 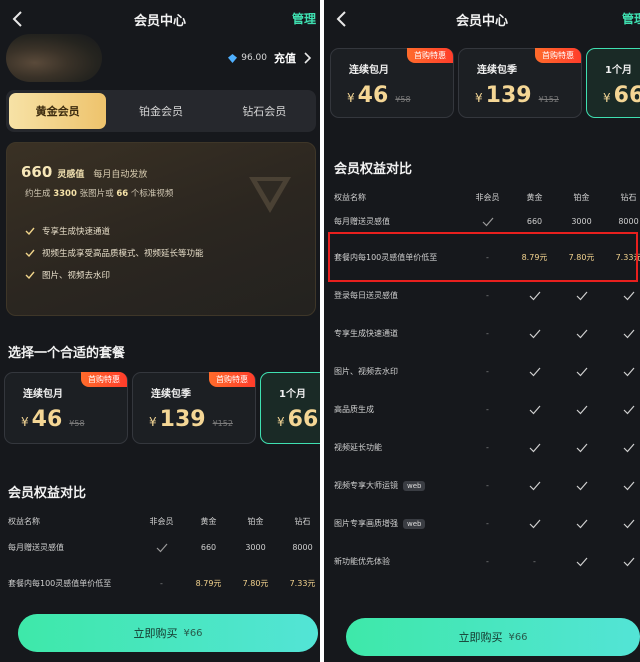 I want to click on avatar, so click(x=54, y=58).